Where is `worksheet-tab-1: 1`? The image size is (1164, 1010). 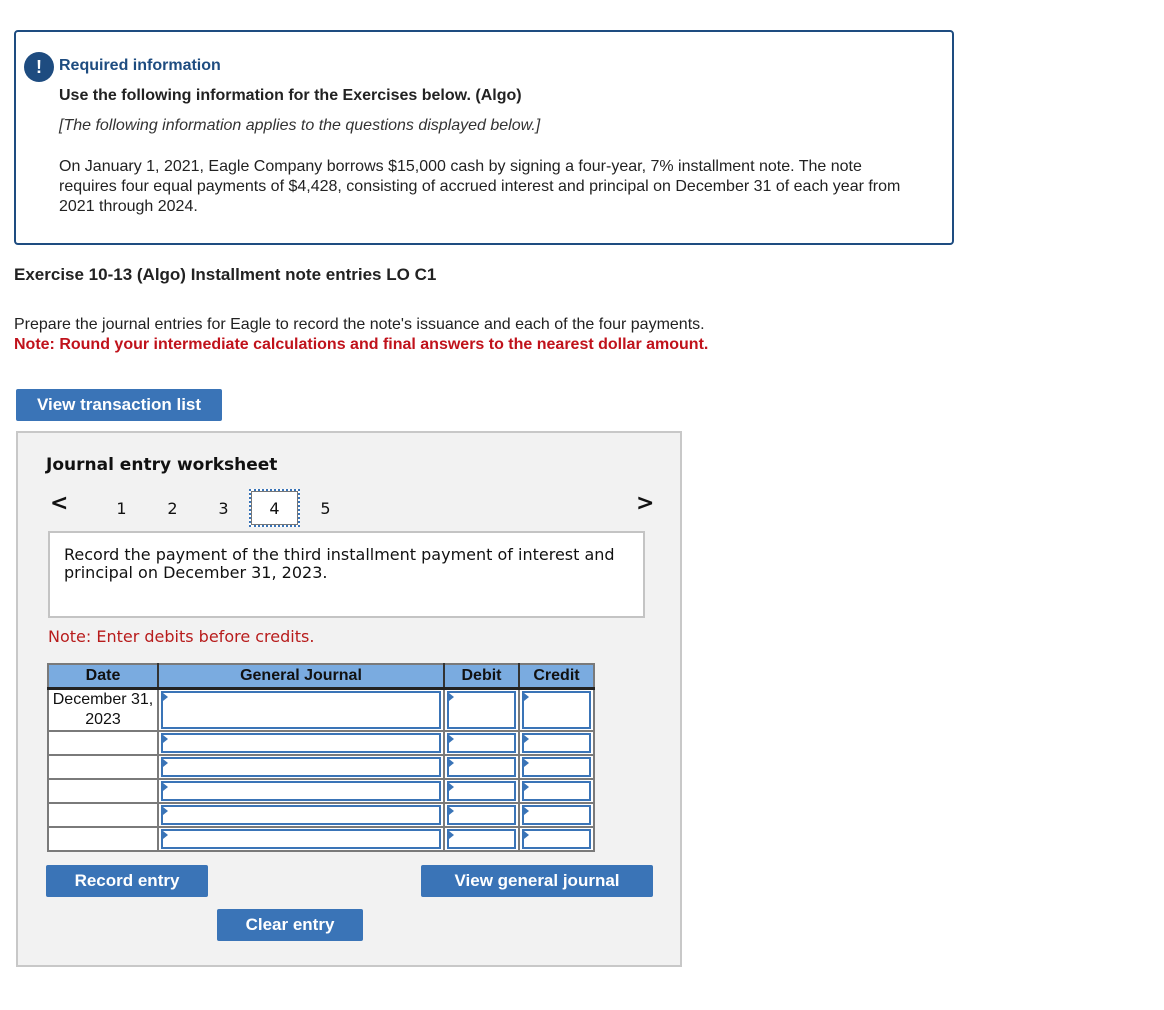 worksheet-tab-1: 1 is located at coordinates (121, 508).